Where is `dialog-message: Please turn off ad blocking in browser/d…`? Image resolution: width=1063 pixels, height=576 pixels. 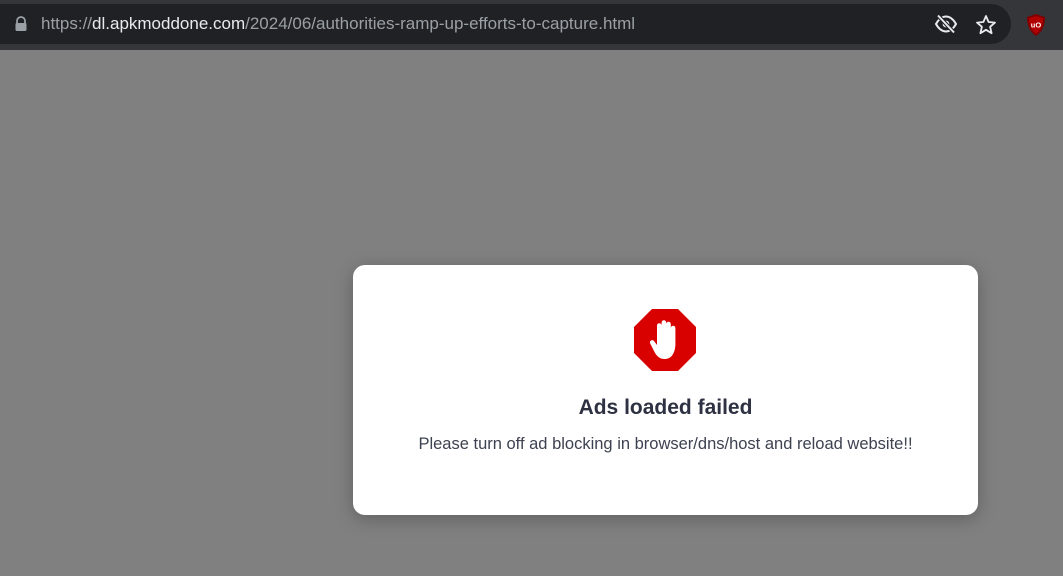 dialog-message: Please turn off ad blocking in browser/d… is located at coordinates (665, 444).